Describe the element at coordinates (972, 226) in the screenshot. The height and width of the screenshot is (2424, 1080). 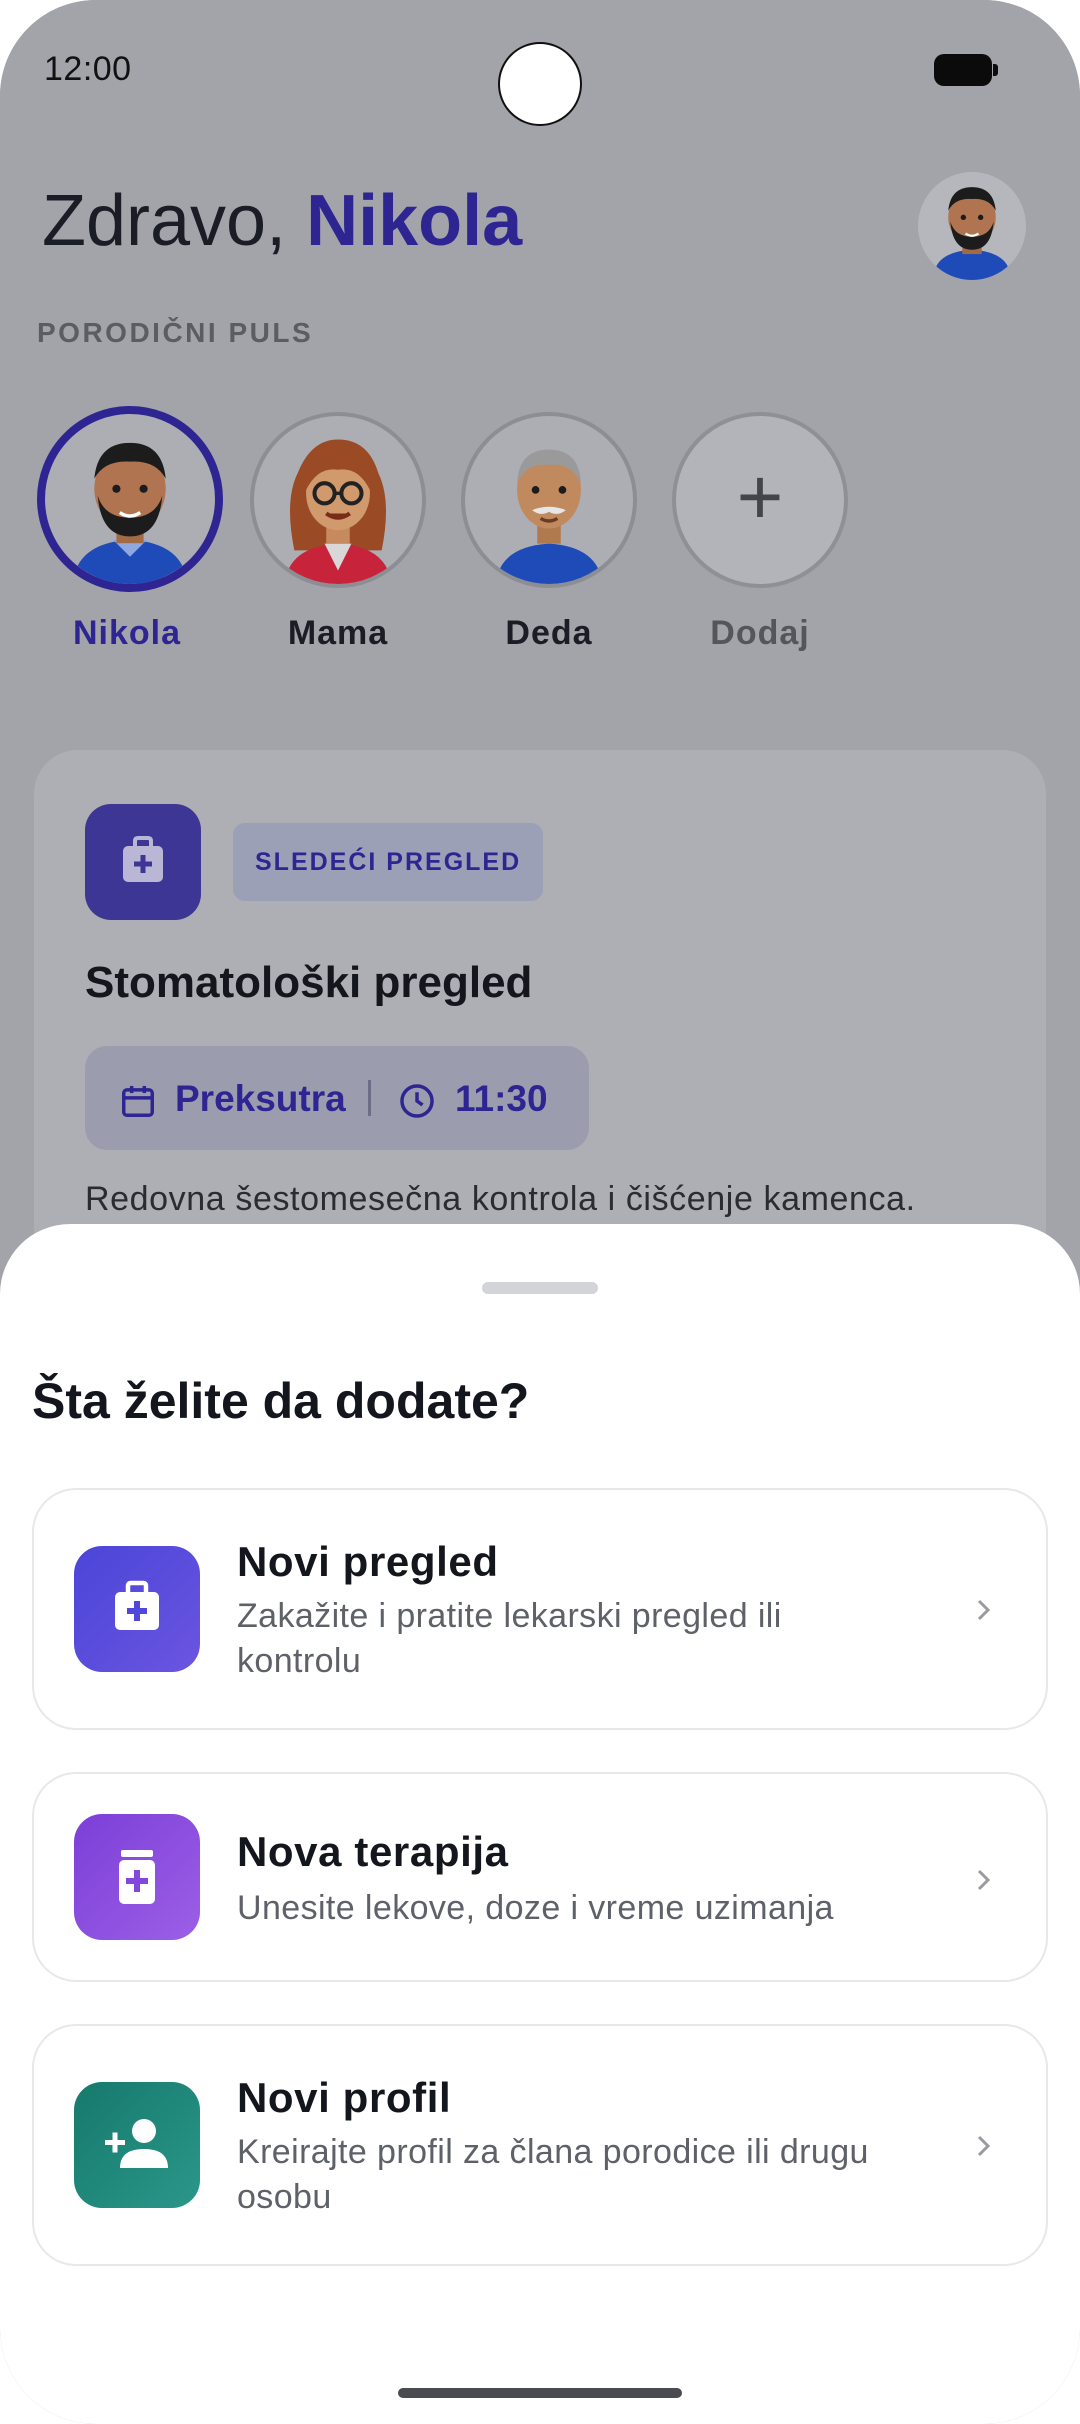
I see `profile-avatar` at that location.